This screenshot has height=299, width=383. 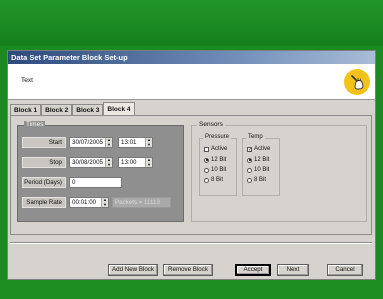 I want to click on stop-label: Stop, so click(x=44, y=162).